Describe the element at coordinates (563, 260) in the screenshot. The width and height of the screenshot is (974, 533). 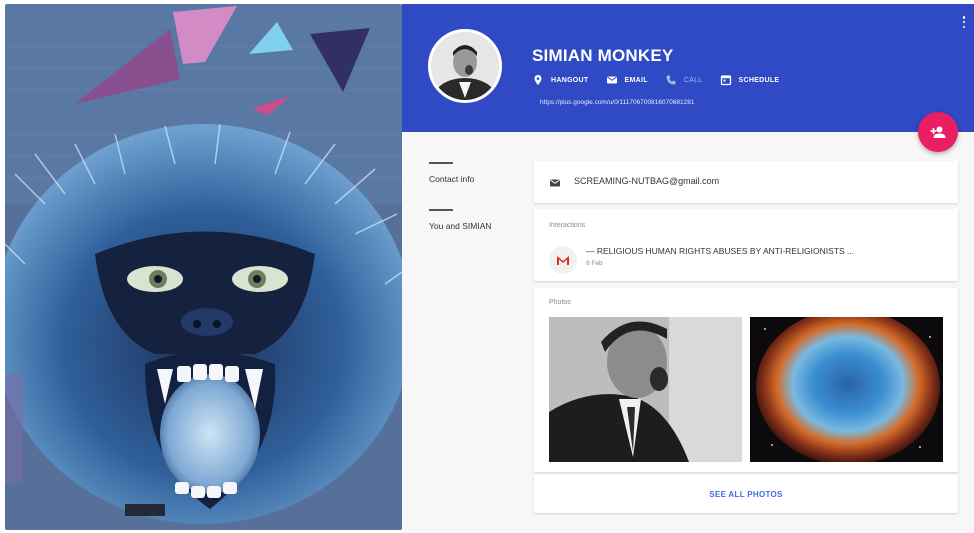
I see `gmail-icon` at that location.